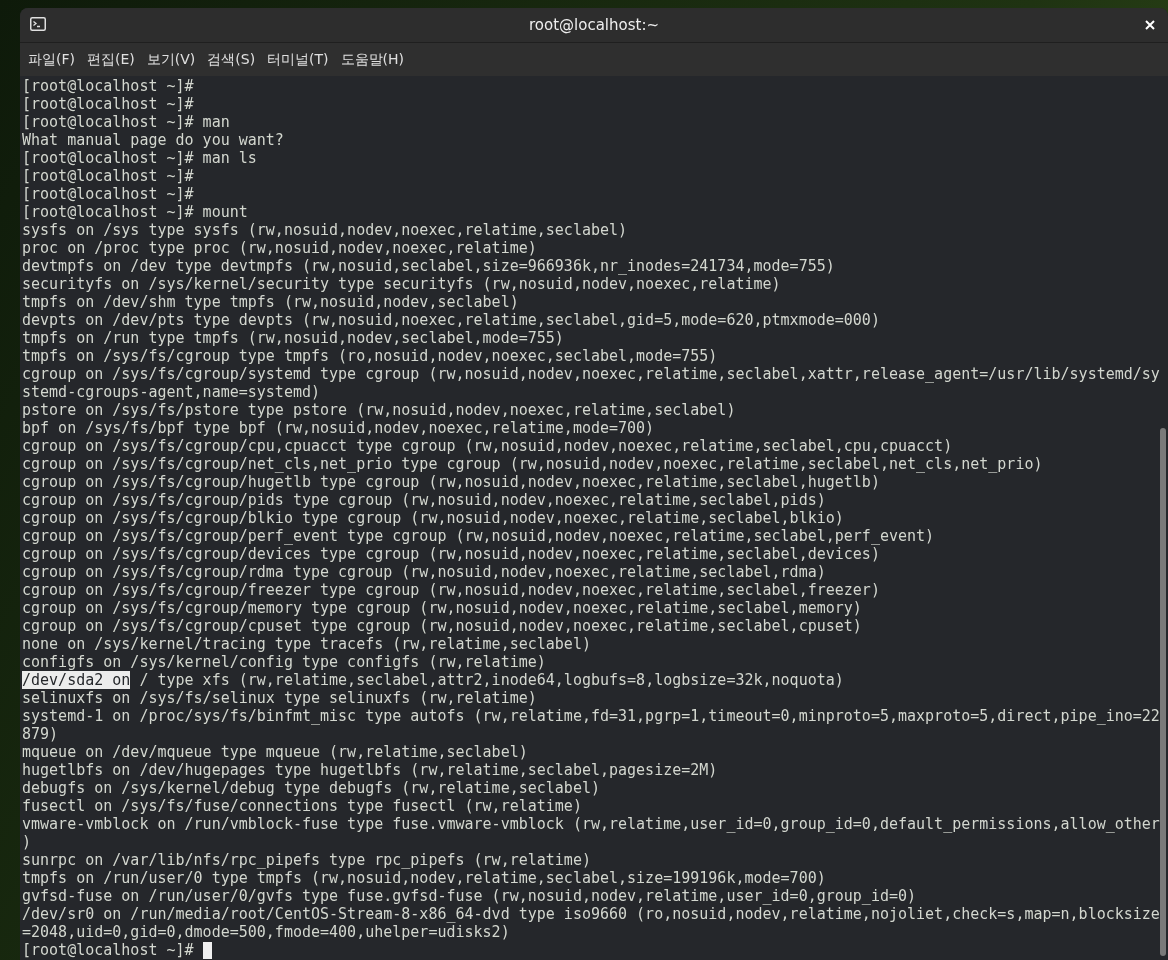  I want to click on terminal-line: tmpfs on /sys/fs/cgroup type tmpfs (ro,nosuid,nodev,noexec,seclabel,mode=755), so click(370, 356).